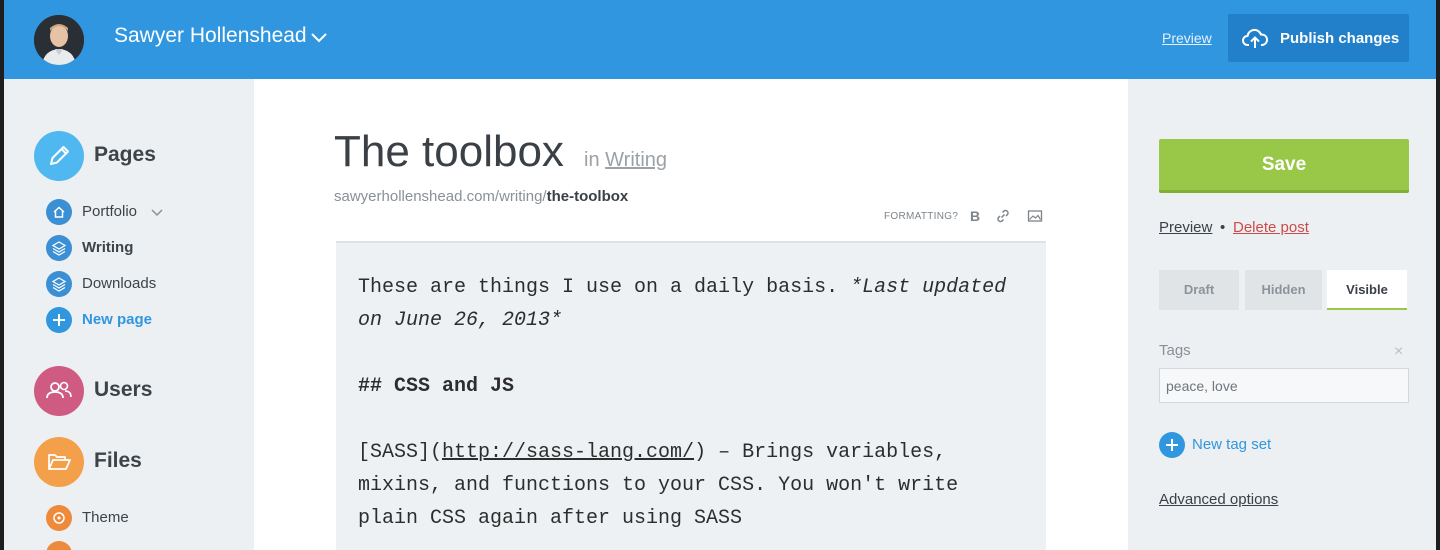  What do you see at coordinates (1283, 290) in the screenshot?
I see `visibility-hidden-tab: Hidden` at bounding box center [1283, 290].